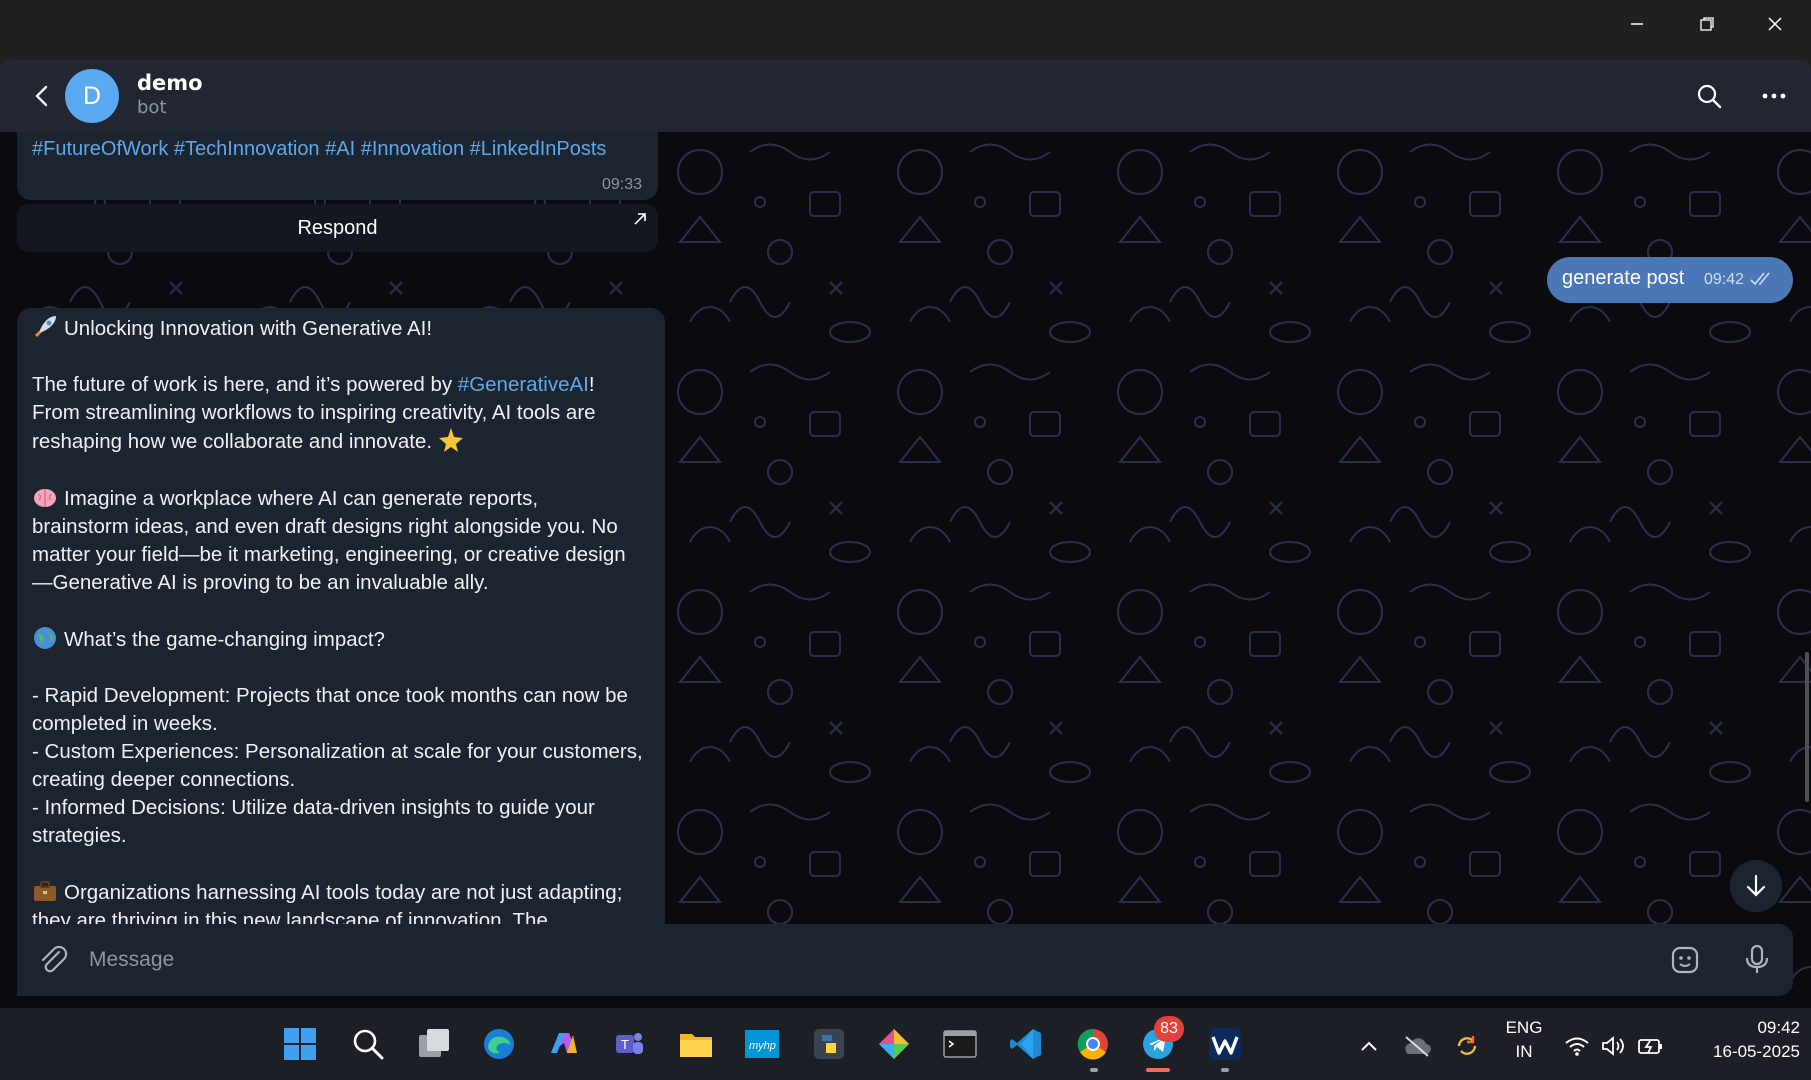 Image resolution: width=1811 pixels, height=1080 pixels. What do you see at coordinates (170, 83) in the screenshot?
I see `chat-title: demo` at bounding box center [170, 83].